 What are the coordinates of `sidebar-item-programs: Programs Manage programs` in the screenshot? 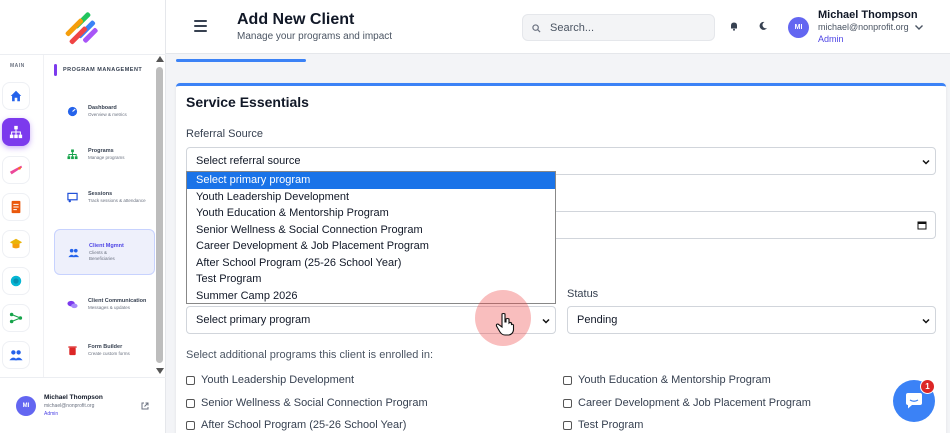 It's located at (104, 154).